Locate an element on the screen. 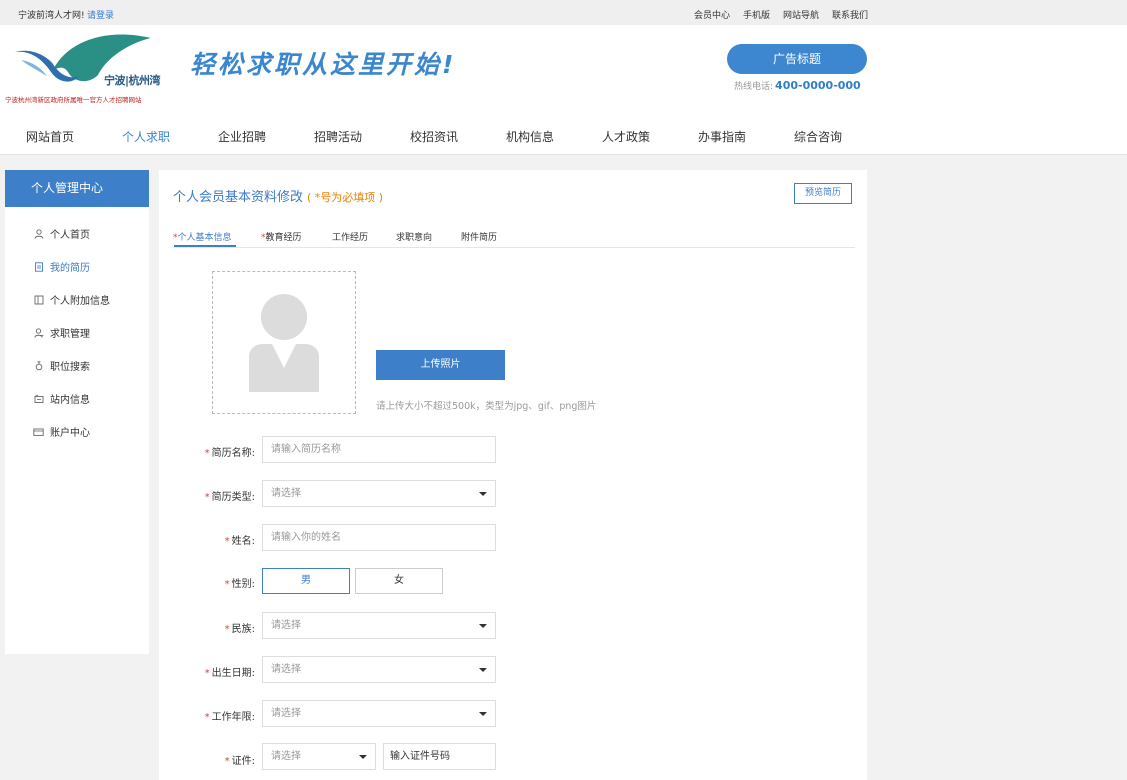 The height and width of the screenshot is (780, 1127). sidebar-item-job-manage: 求职管理 is located at coordinates (61, 332).